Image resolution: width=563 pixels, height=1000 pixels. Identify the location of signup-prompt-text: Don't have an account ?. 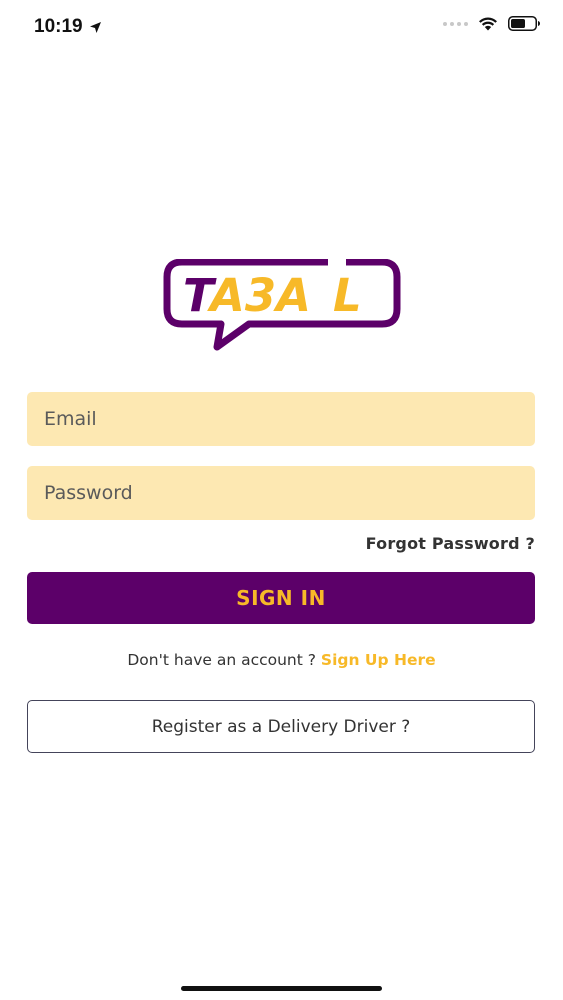
(224, 660).